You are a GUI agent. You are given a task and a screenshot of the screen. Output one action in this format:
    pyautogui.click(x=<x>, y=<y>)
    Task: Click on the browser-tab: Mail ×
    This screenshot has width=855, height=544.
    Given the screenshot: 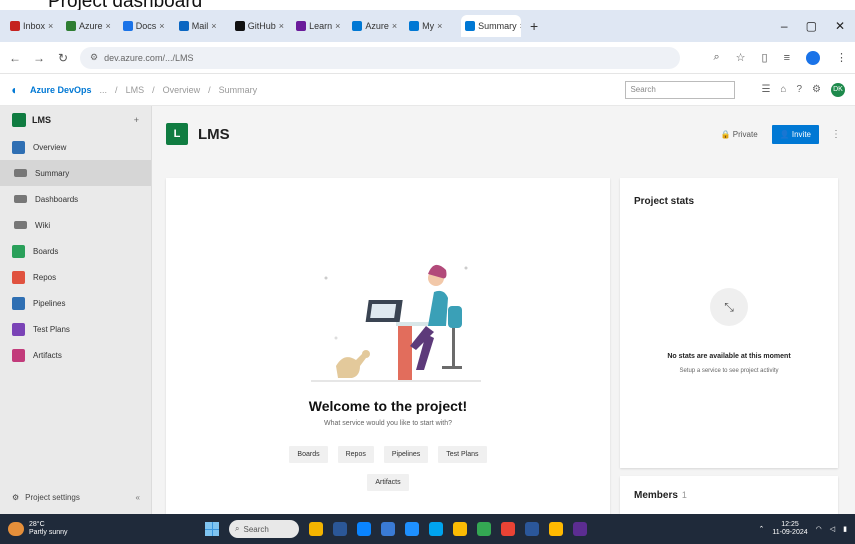 What is the action you would take?
    pyautogui.click(x=201, y=26)
    